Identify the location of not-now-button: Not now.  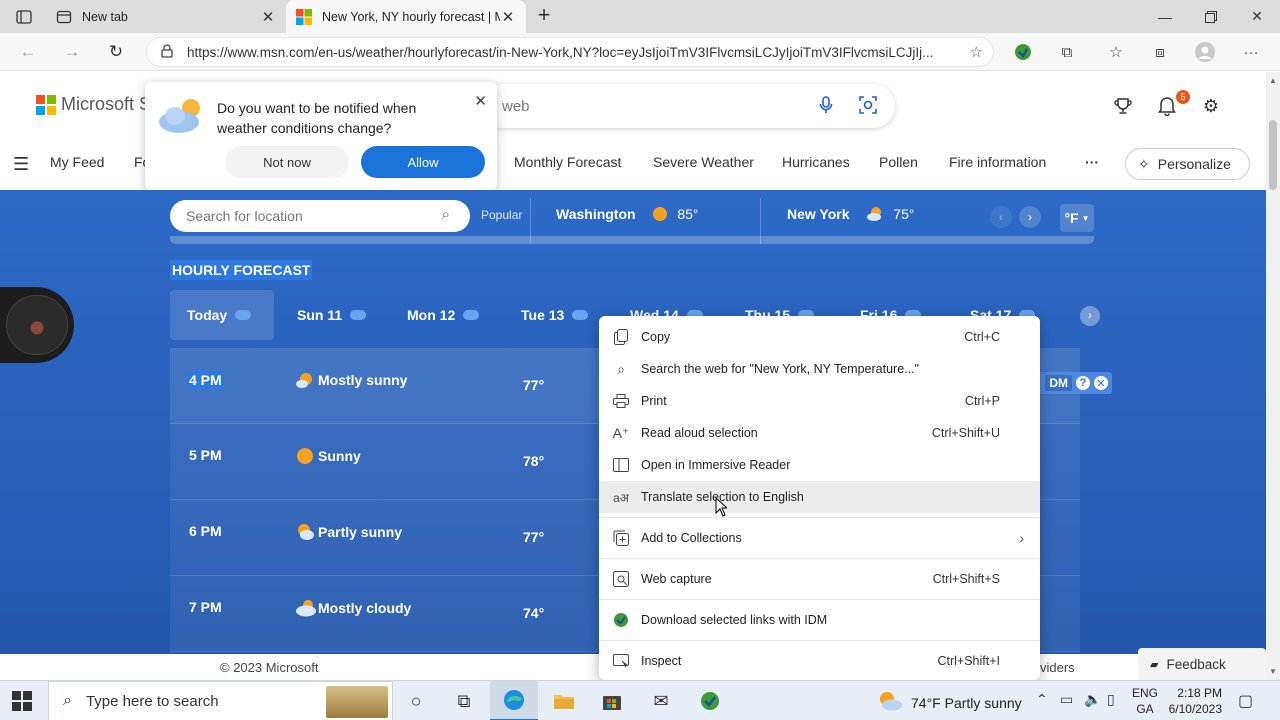
(287, 162).